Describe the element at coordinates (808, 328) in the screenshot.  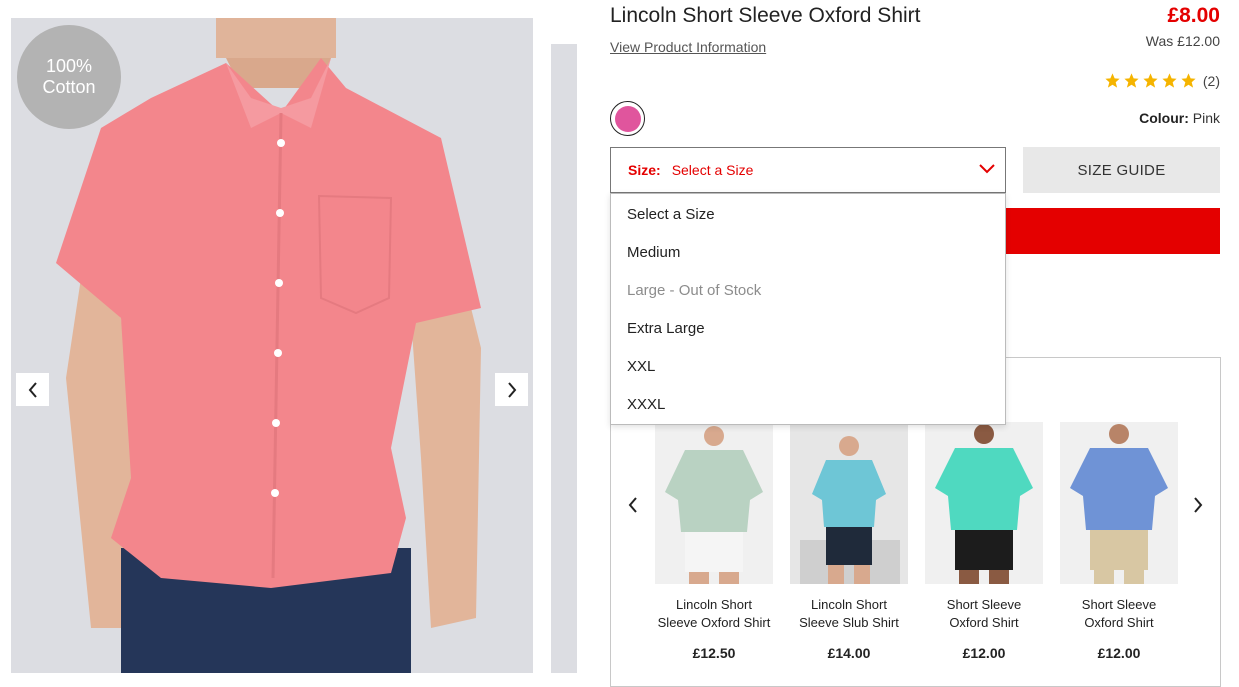
I see `size-option: Extra Large` at that location.